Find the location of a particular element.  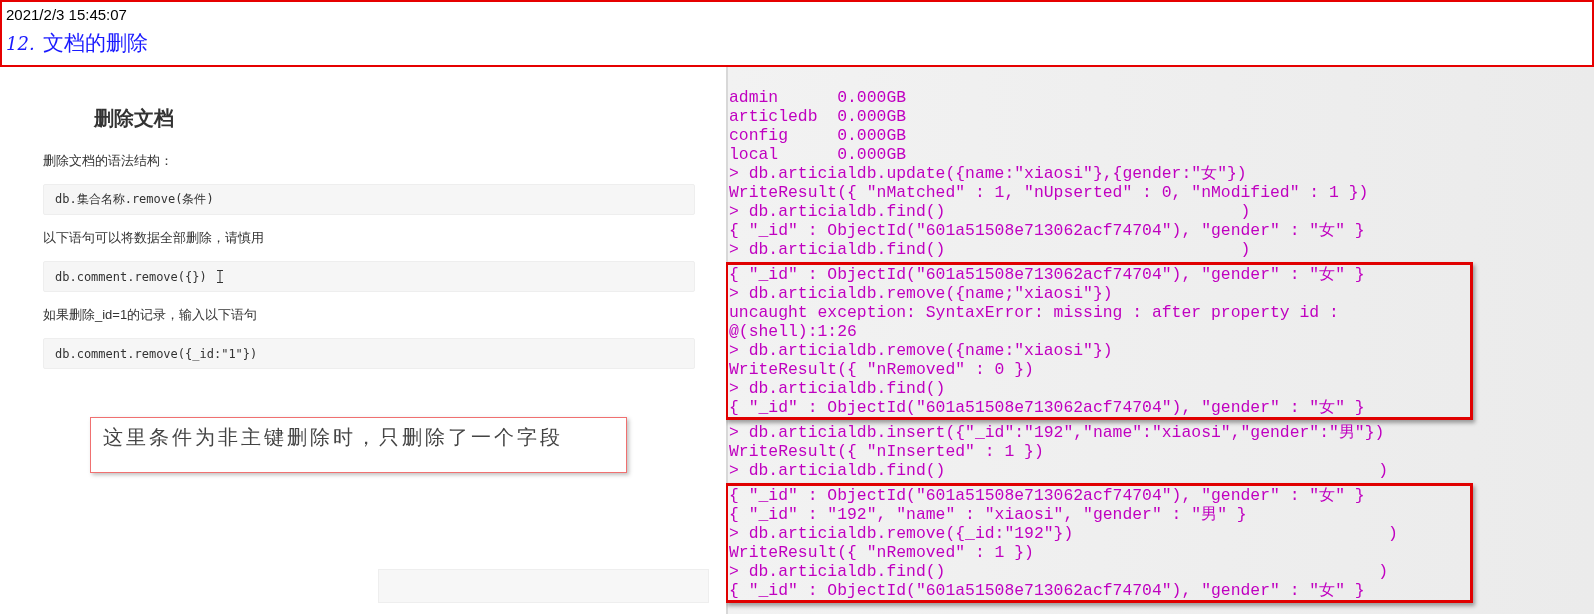

section-number: 12. is located at coordinates (20, 43).